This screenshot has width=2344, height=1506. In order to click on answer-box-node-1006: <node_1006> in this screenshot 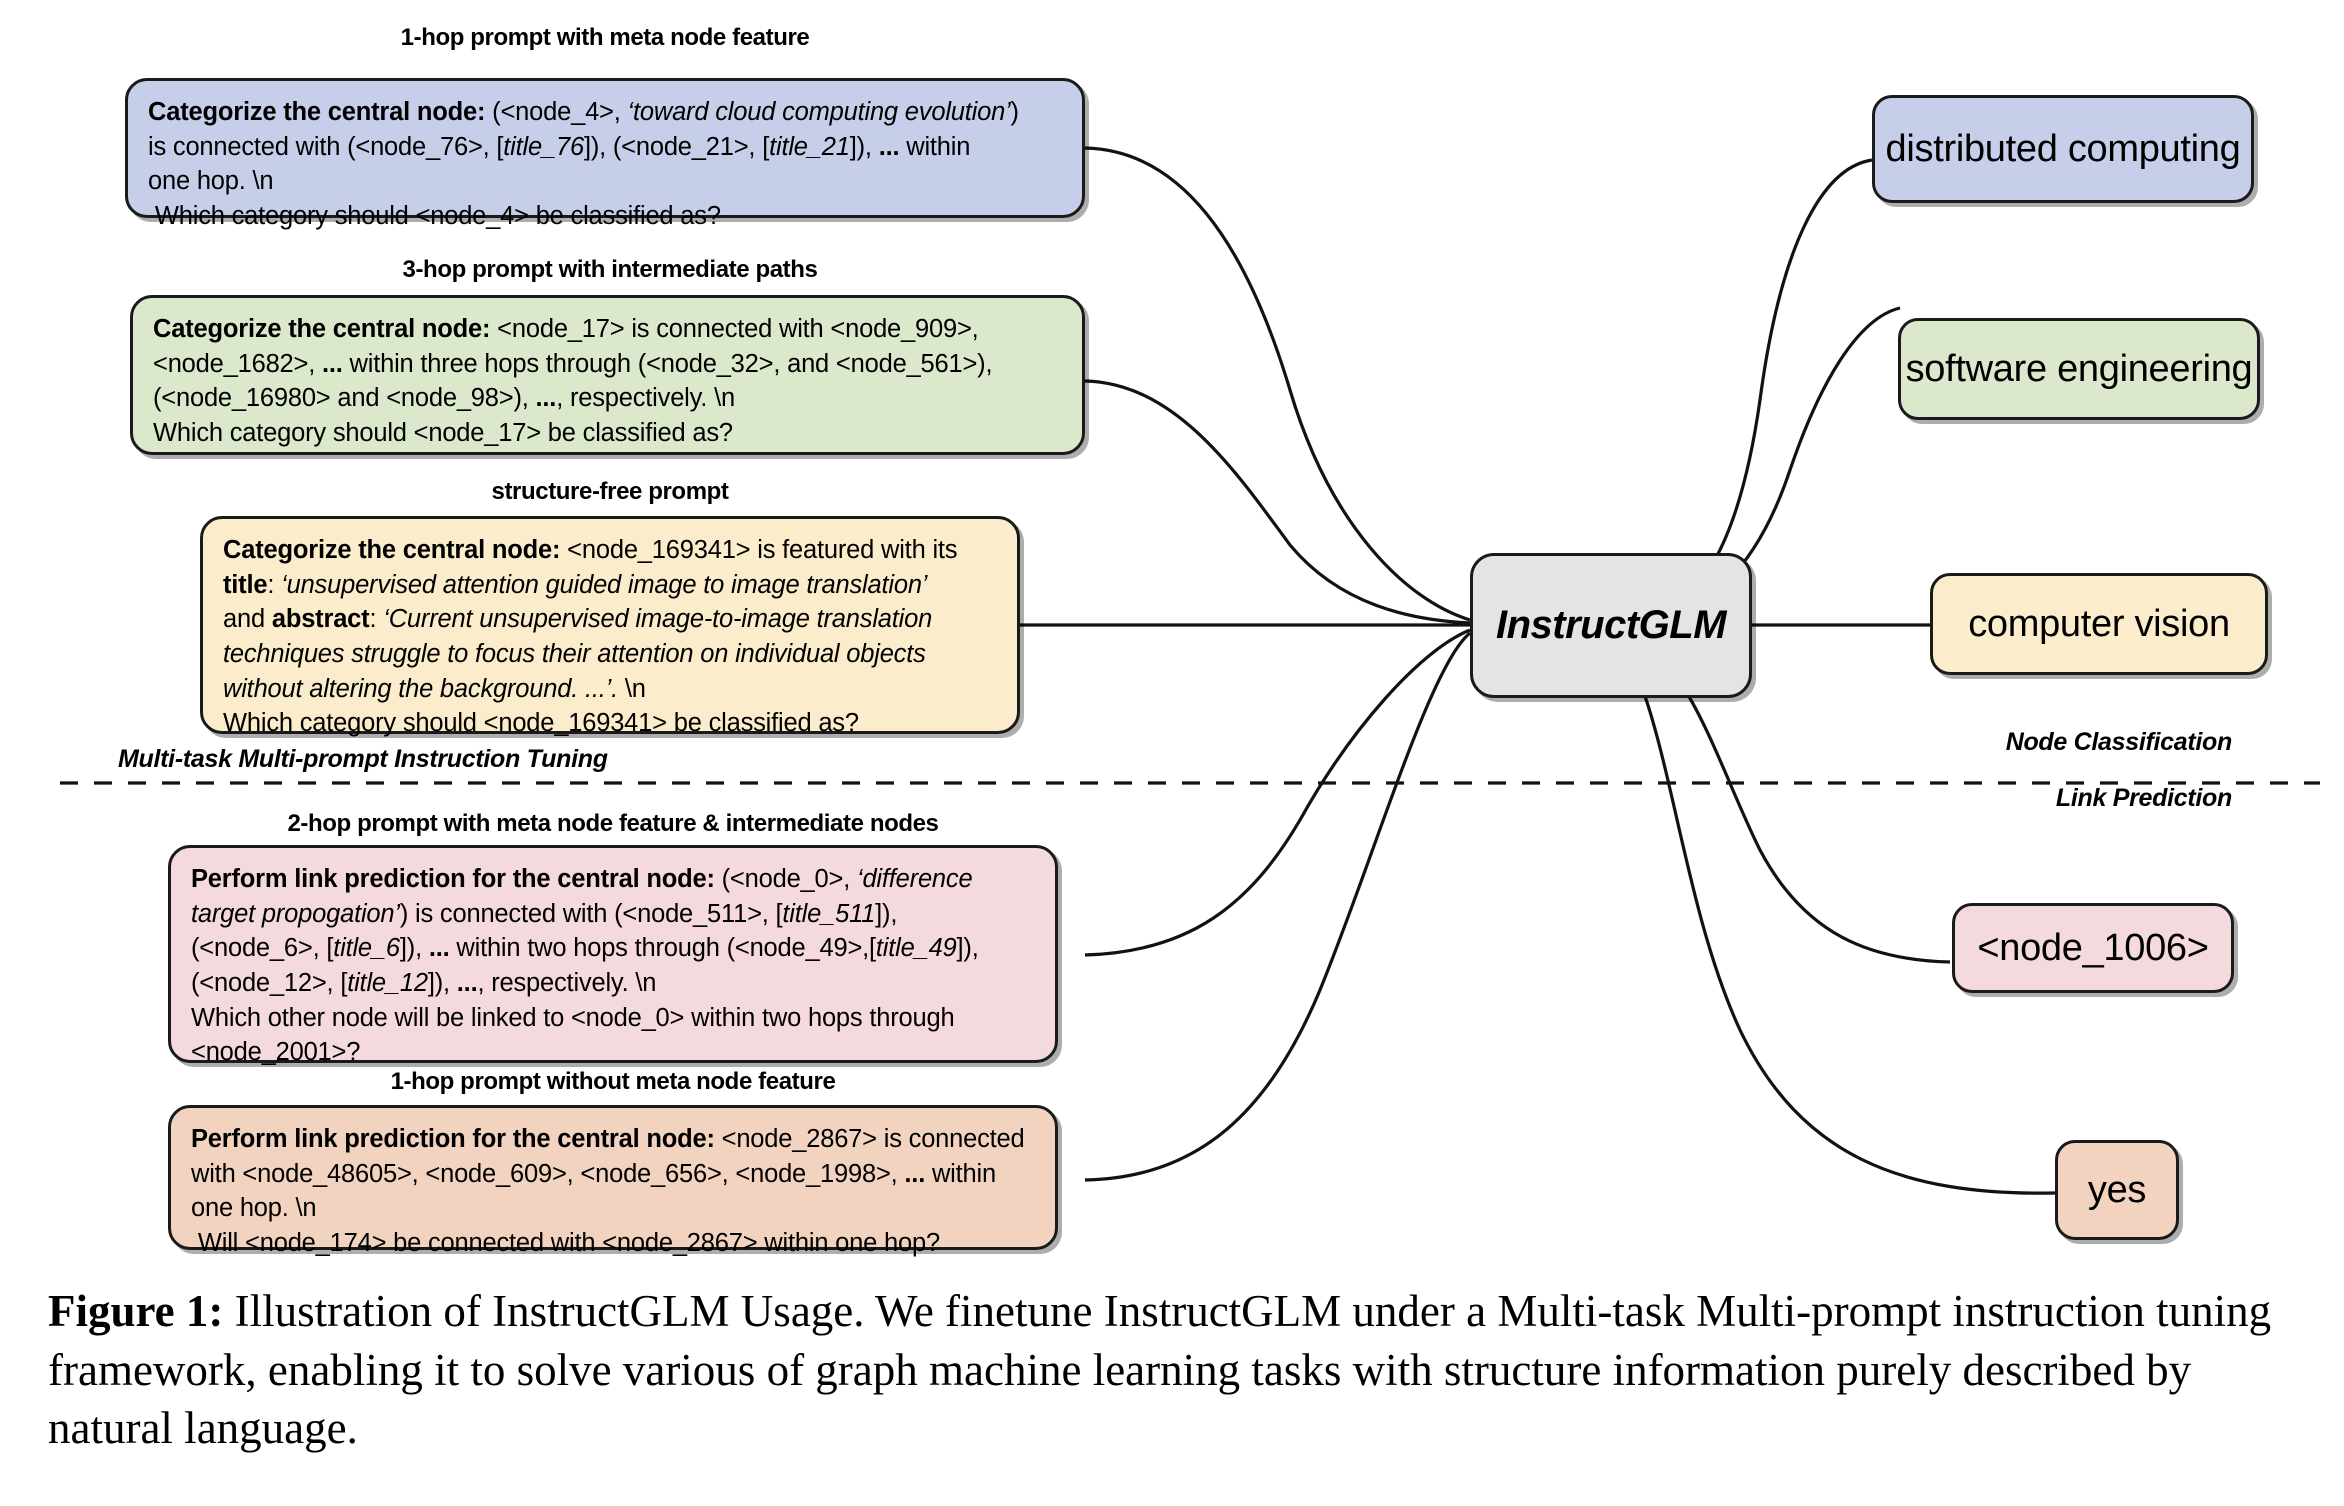, I will do `click(2093, 948)`.